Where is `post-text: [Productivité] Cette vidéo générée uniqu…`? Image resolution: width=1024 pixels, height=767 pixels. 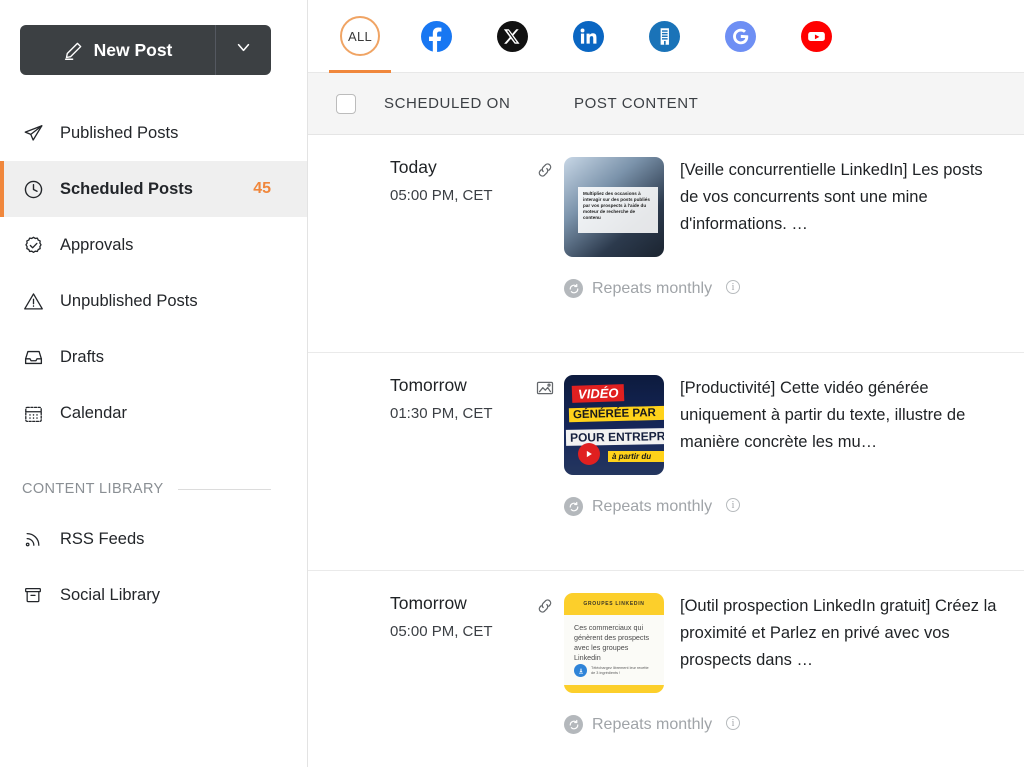
post-text: [Productivité] Cette vidéo générée uniqu… is located at coordinates (823, 415).